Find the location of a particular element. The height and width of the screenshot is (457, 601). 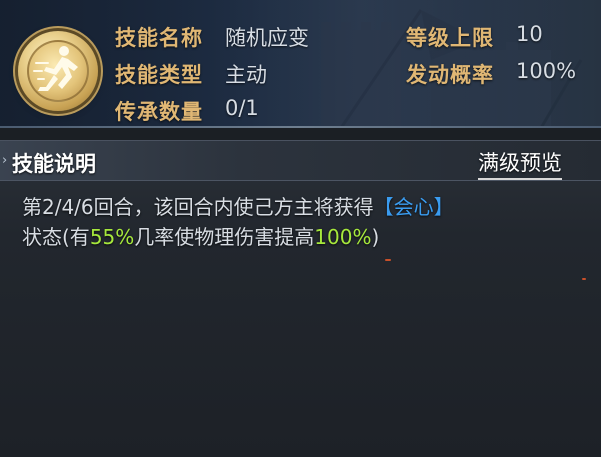

inherit-count-value: 0/1 is located at coordinates (242, 108).